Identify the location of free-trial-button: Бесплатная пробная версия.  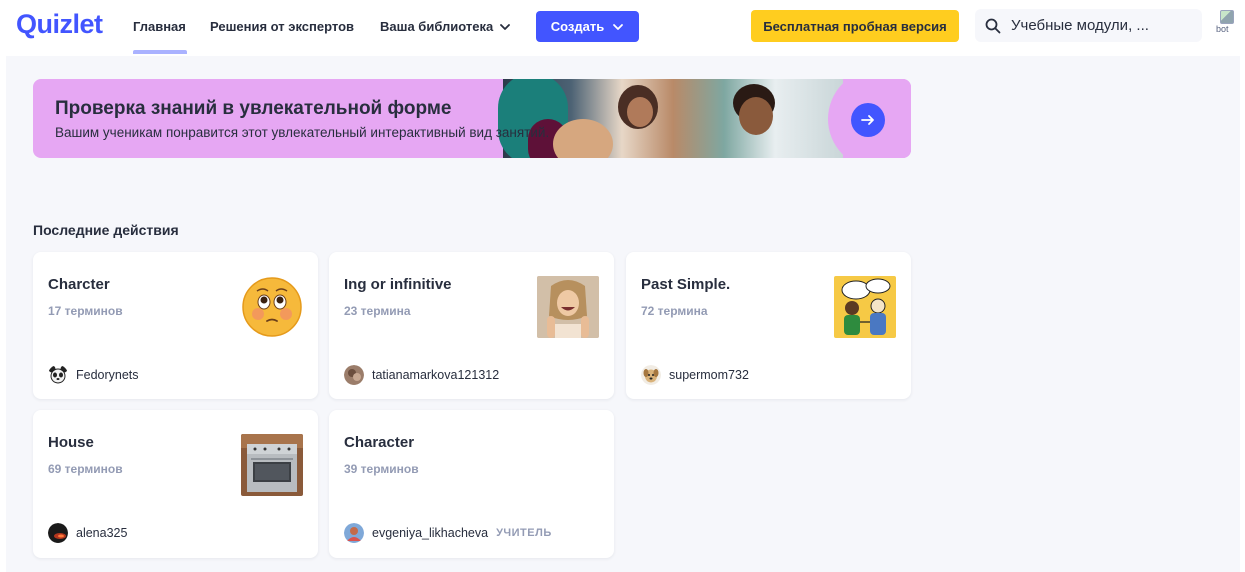
(855, 26).